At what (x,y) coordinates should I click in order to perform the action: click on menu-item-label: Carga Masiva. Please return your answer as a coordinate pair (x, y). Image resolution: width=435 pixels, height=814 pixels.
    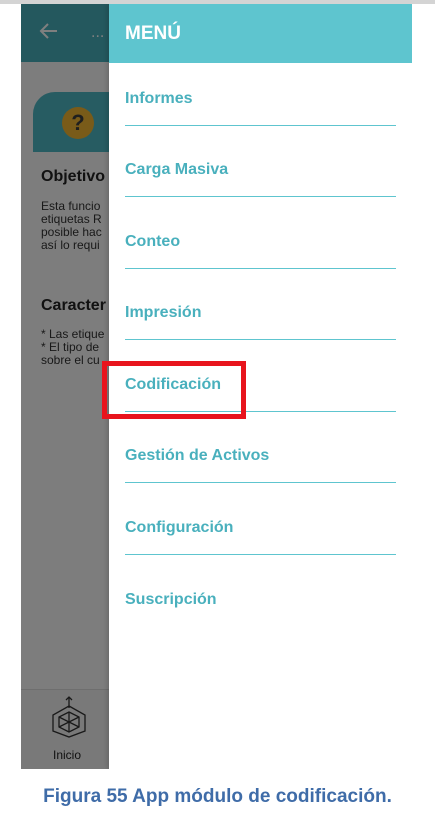
    Looking at the image, I should click on (177, 169).